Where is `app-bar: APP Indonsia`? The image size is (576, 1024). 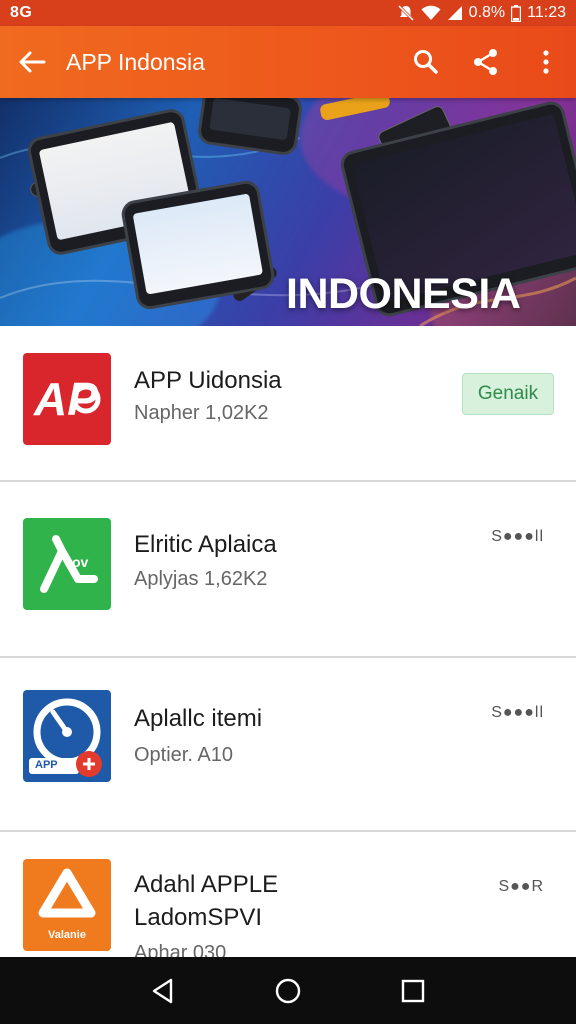
app-bar: APP Indonsia is located at coordinates (288, 62).